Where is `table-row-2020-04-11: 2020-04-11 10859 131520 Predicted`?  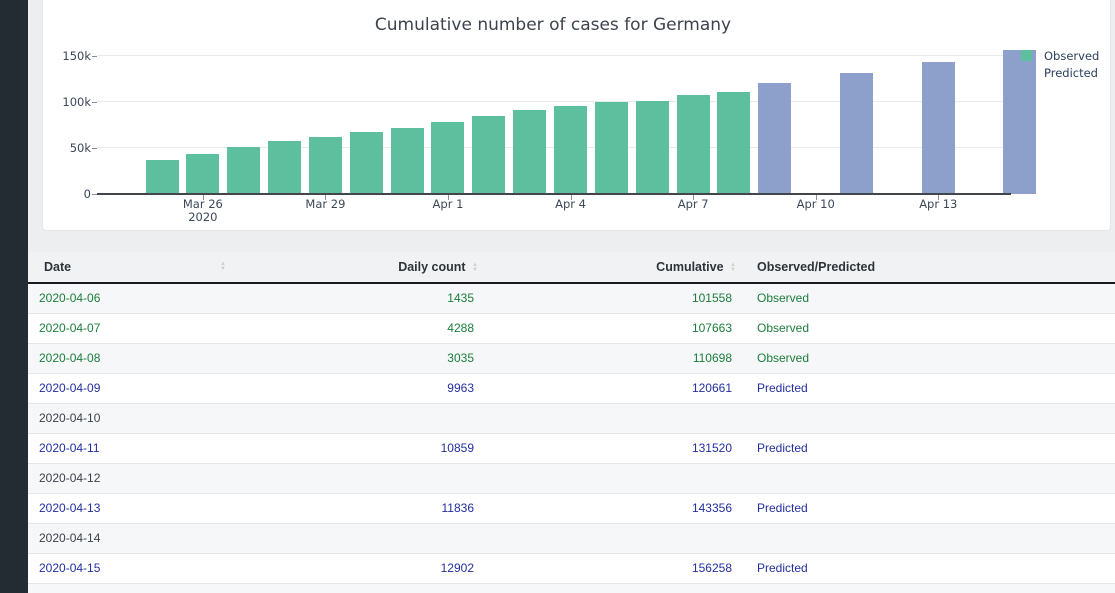 table-row-2020-04-11: 2020-04-11 10859 131520 Predicted is located at coordinates (571, 448).